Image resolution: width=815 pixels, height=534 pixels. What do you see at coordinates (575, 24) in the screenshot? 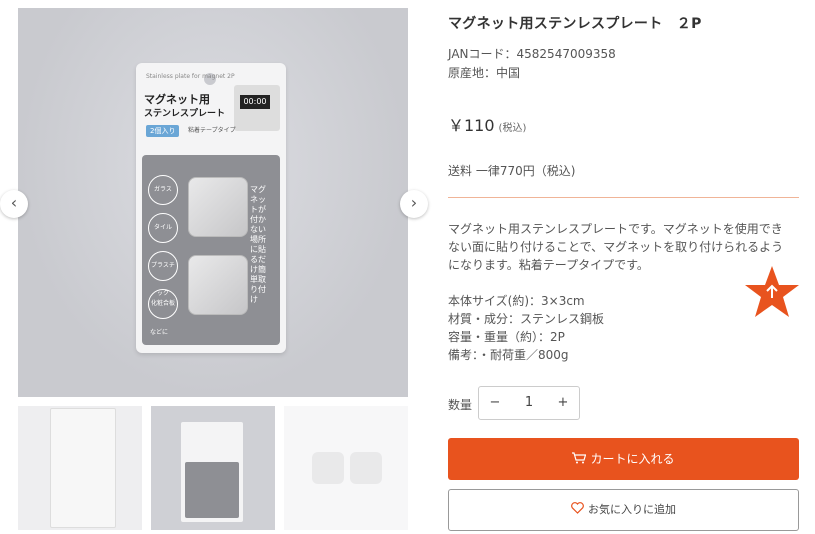
I see `product-title: マグネット用ステンレスプレート ２P` at bounding box center [575, 24].